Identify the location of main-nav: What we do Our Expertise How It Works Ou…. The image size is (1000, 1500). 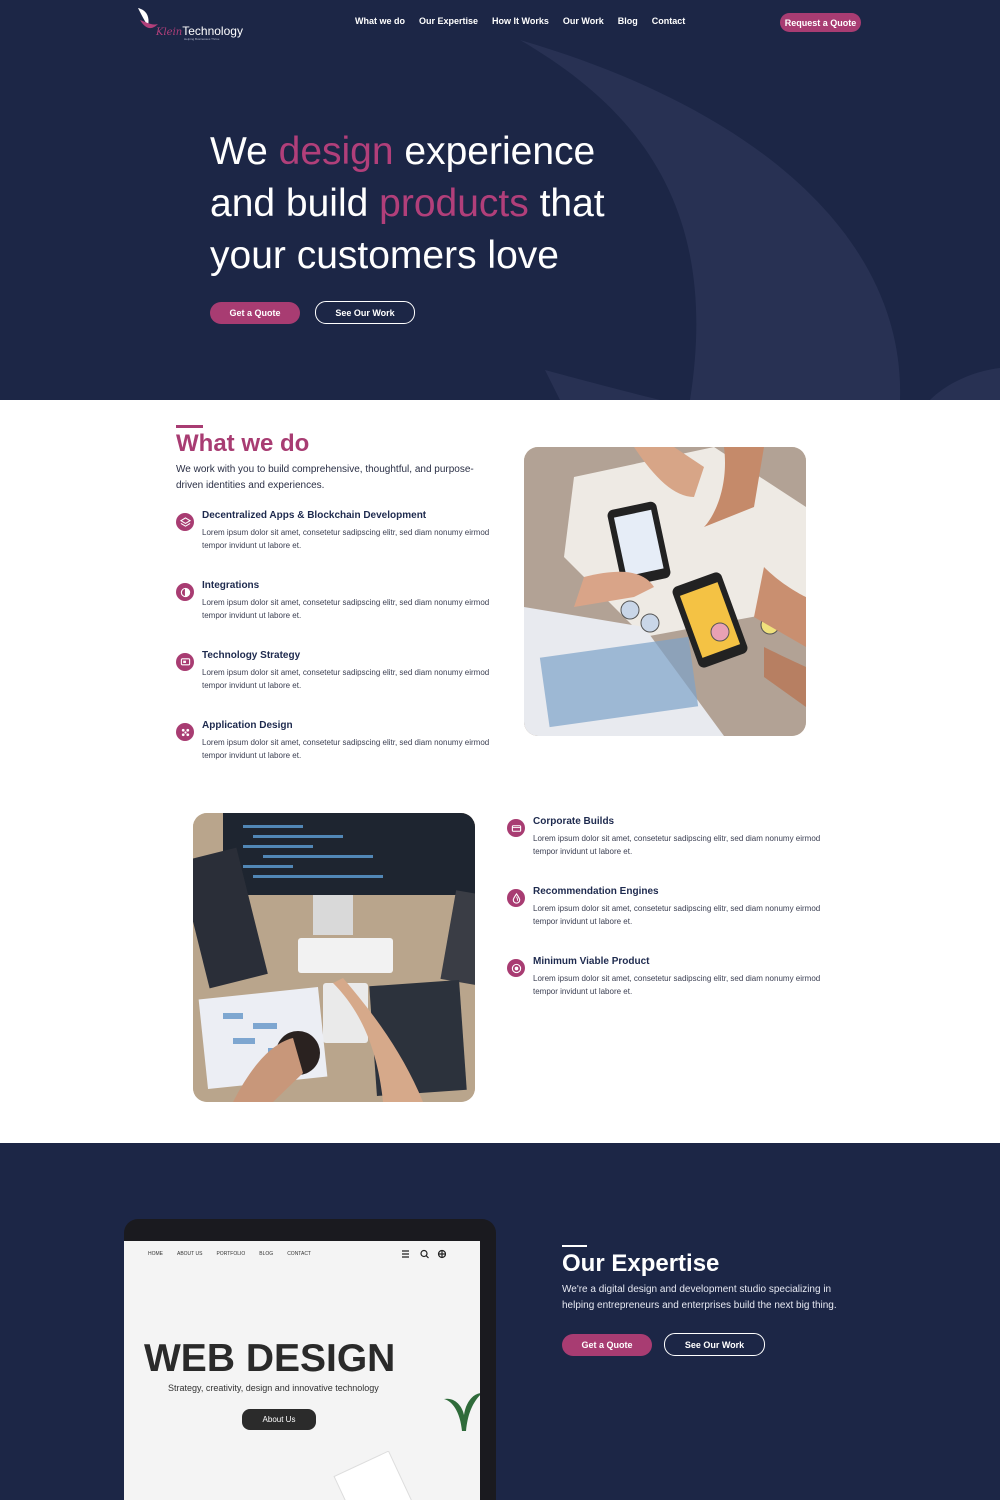
(520, 21).